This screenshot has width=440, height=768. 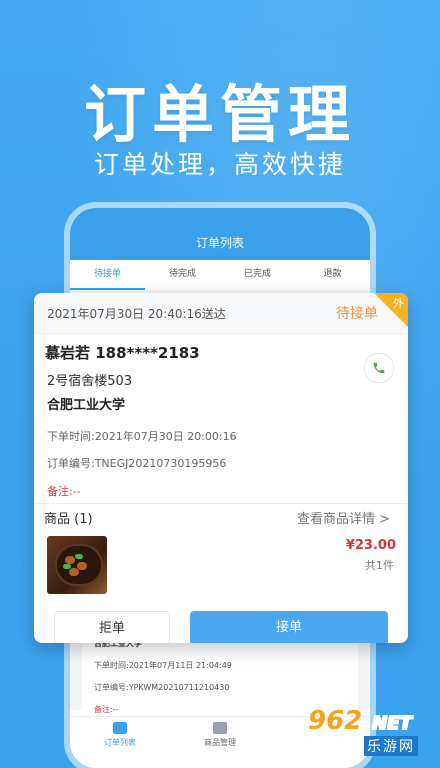 I want to click on goods-quantity: 共1件, so click(x=379, y=565).